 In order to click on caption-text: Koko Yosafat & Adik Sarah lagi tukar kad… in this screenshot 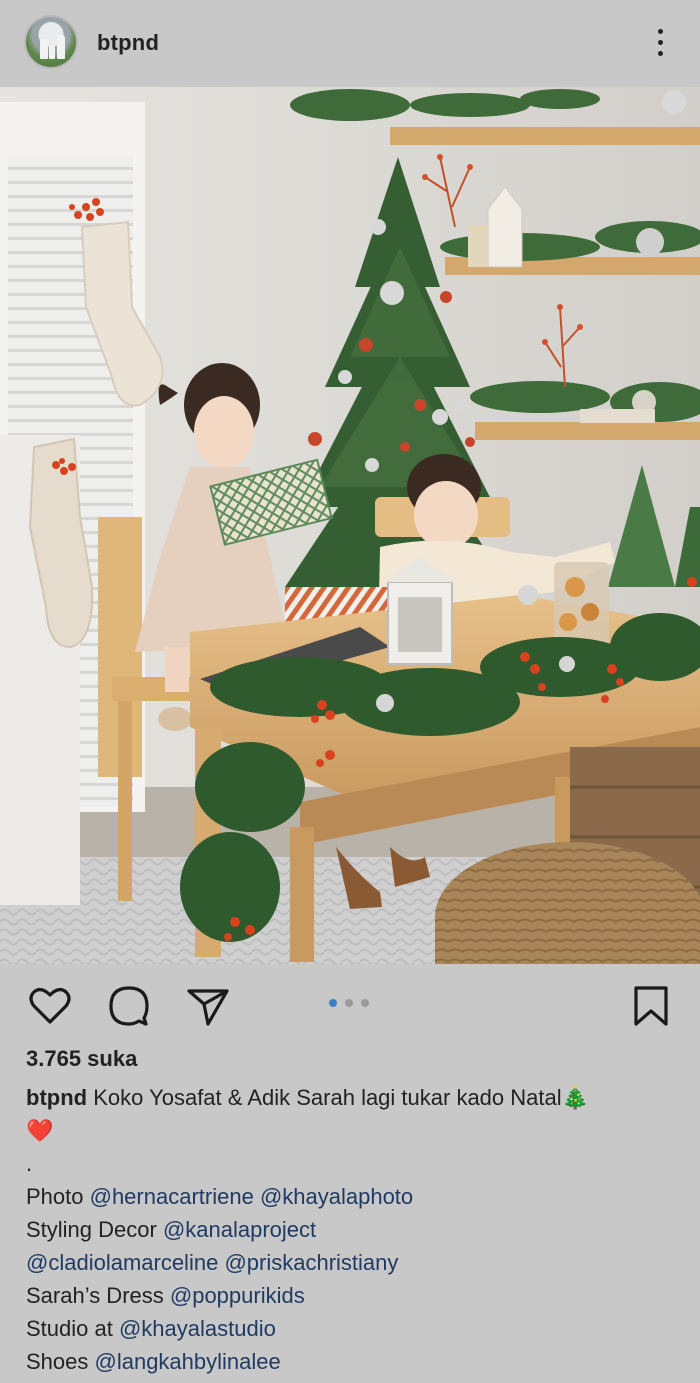, I will do `click(338, 1097)`.